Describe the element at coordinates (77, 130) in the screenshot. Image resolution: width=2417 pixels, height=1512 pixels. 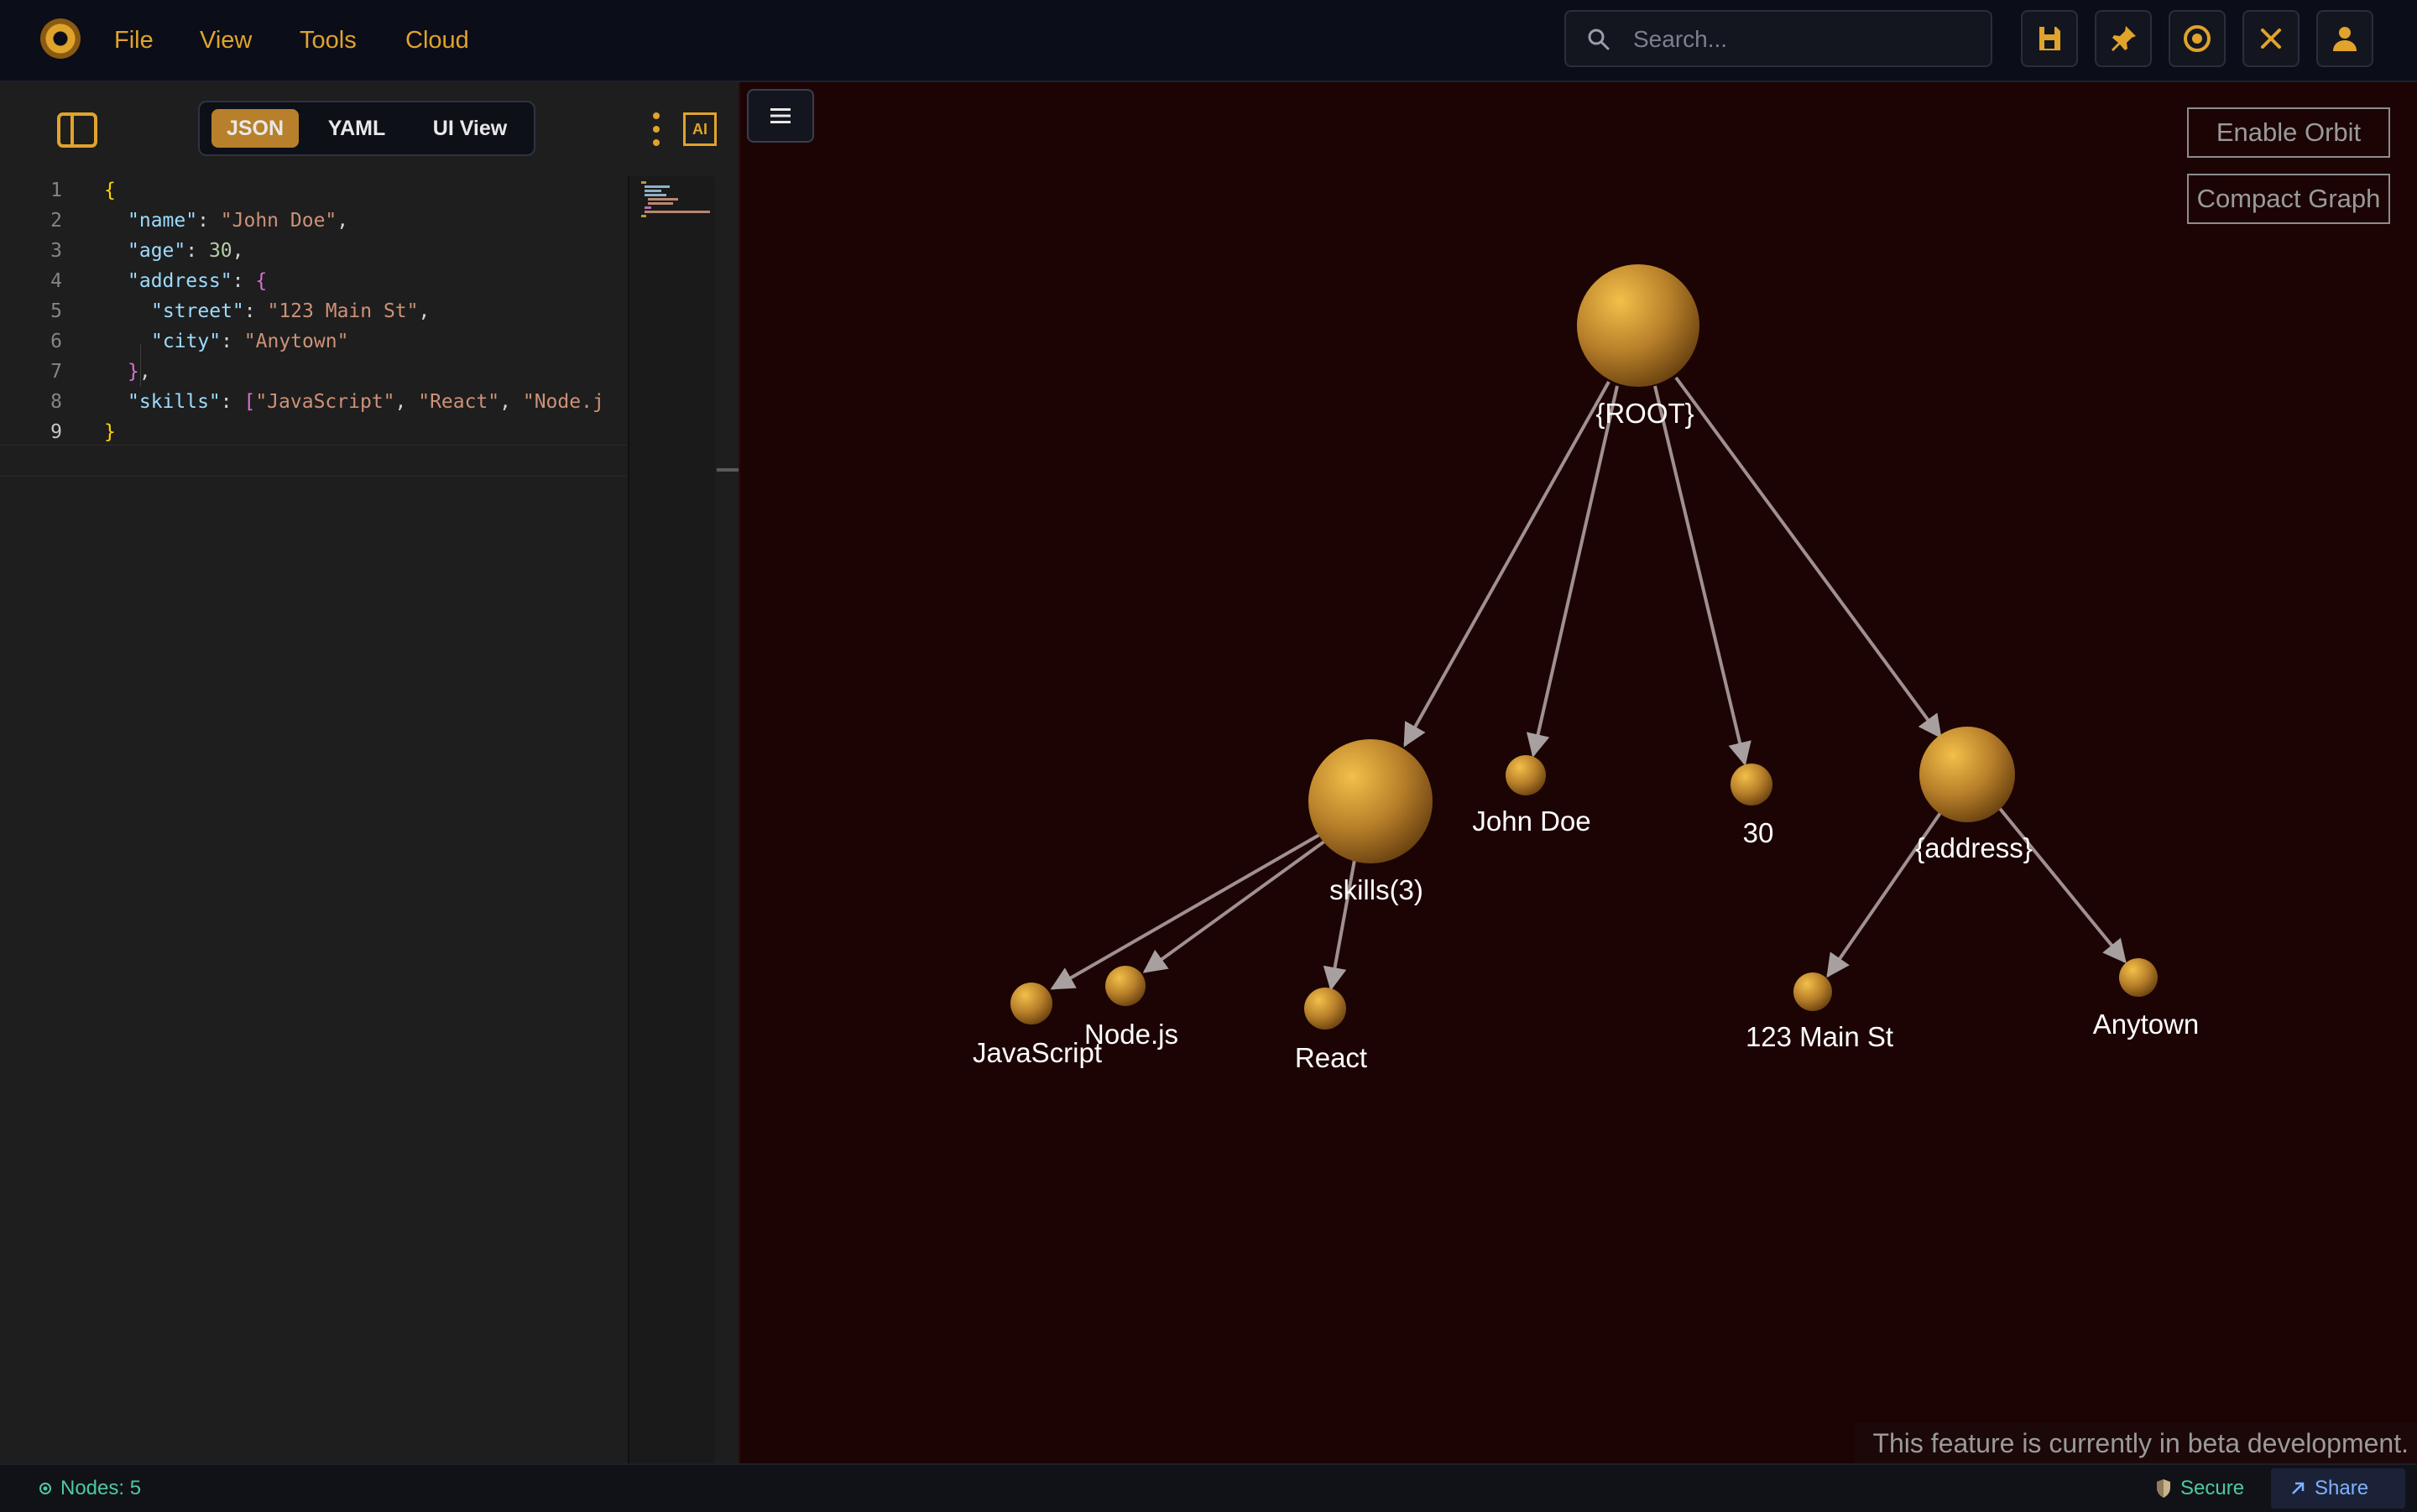
I see `sidebar-toggle-icon` at that location.